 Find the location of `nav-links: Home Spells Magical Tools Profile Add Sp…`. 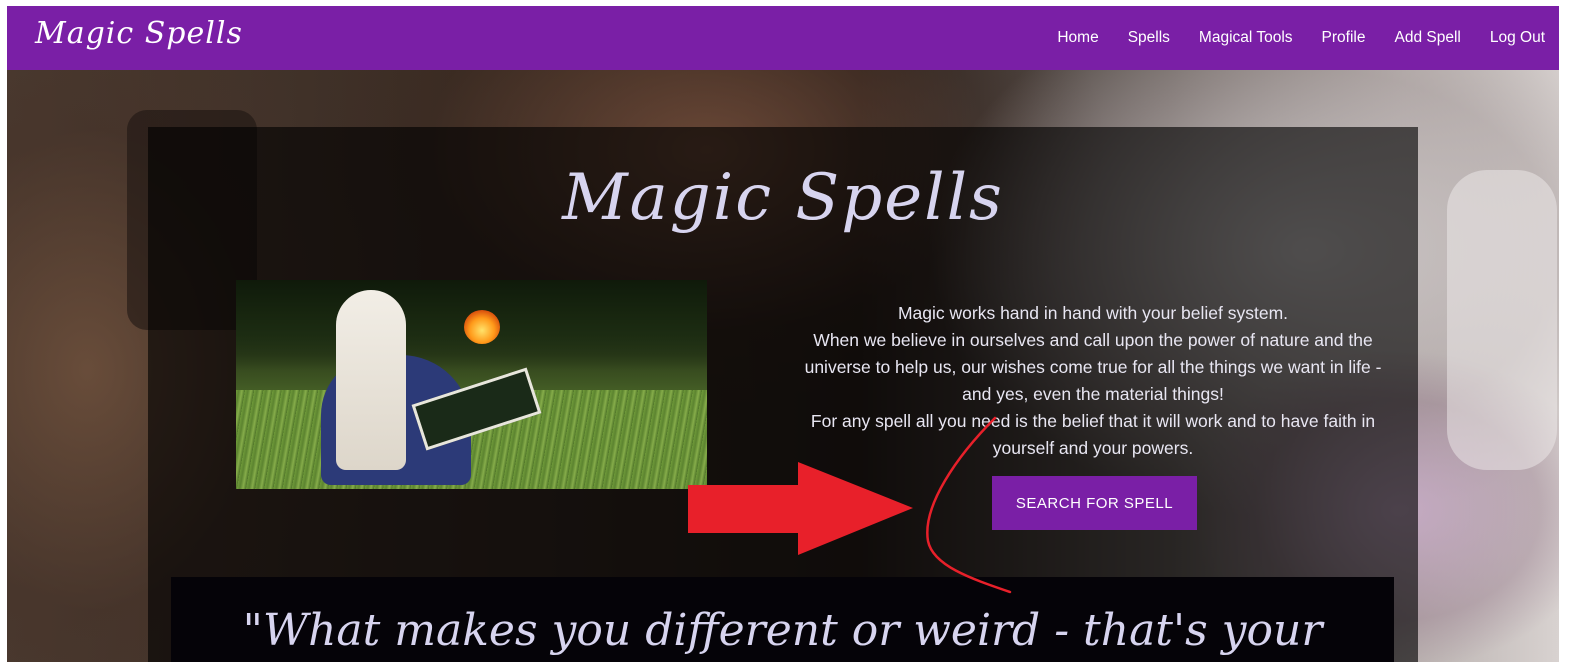

nav-links: Home Spells Magical Tools Profile Add Sp… is located at coordinates (1301, 38).